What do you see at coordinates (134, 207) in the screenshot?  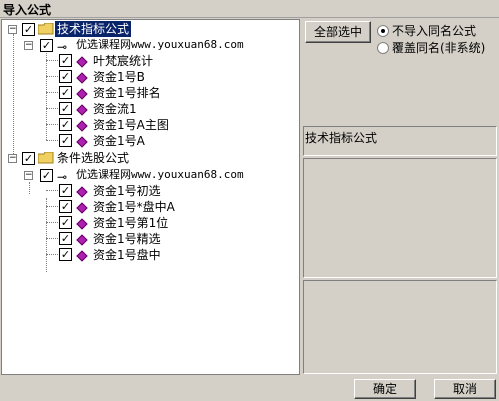 I see `formula-label: 资金1号*盘中A` at bounding box center [134, 207].